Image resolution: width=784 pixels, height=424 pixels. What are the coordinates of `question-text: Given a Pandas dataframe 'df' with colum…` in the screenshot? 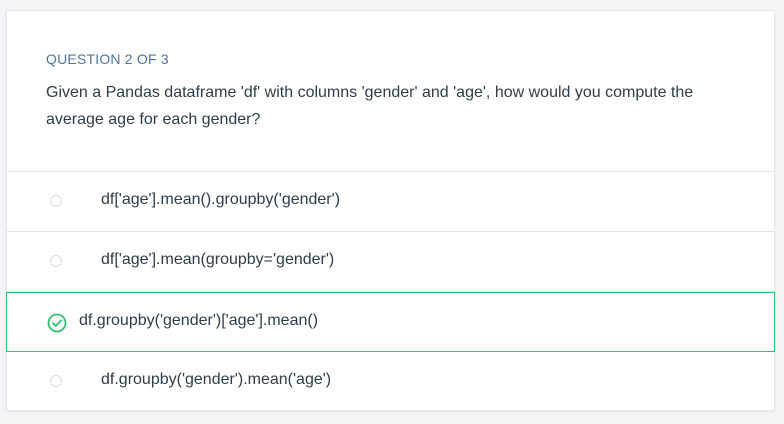 It's located at (370, 106).